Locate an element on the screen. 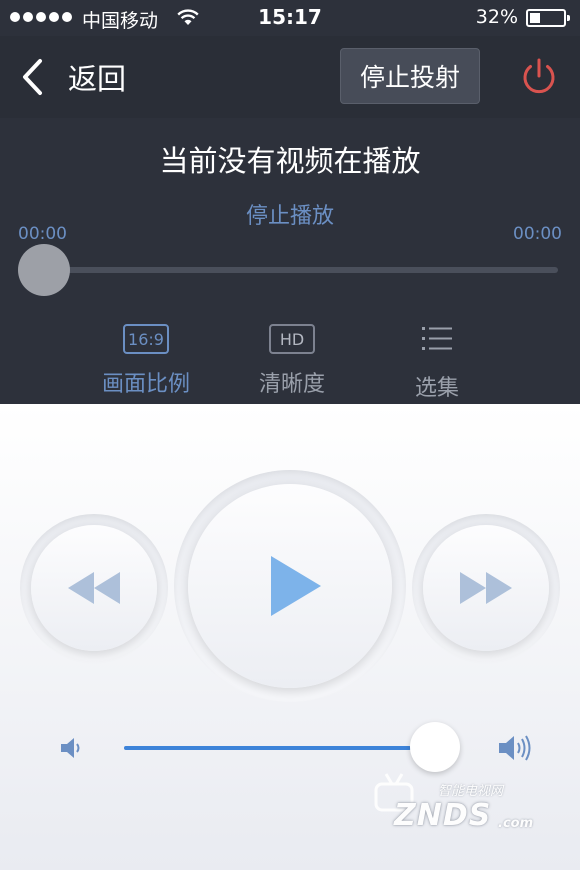  chevron-left-icon is located at coordinates (32, 77).